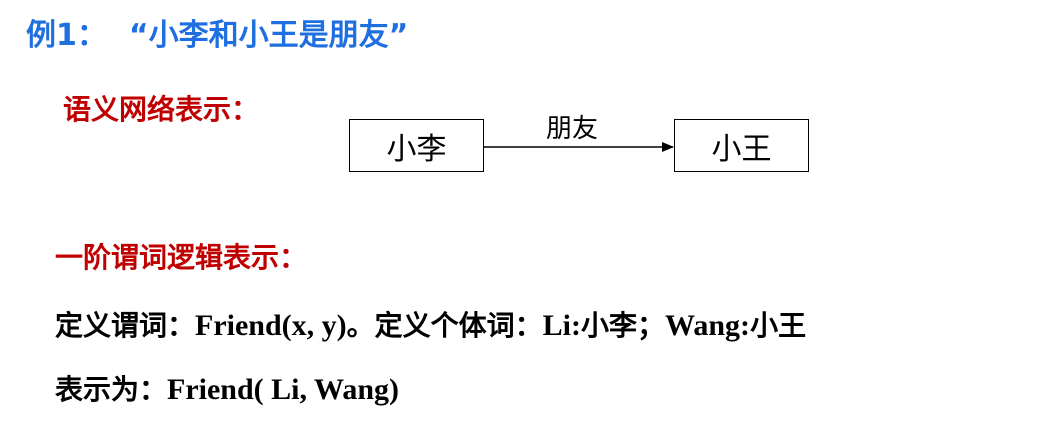  Describe the element at coordinates (161, 109) in the screenshot. I see `semantic-network-heading: 语义网络表示：` at that location.